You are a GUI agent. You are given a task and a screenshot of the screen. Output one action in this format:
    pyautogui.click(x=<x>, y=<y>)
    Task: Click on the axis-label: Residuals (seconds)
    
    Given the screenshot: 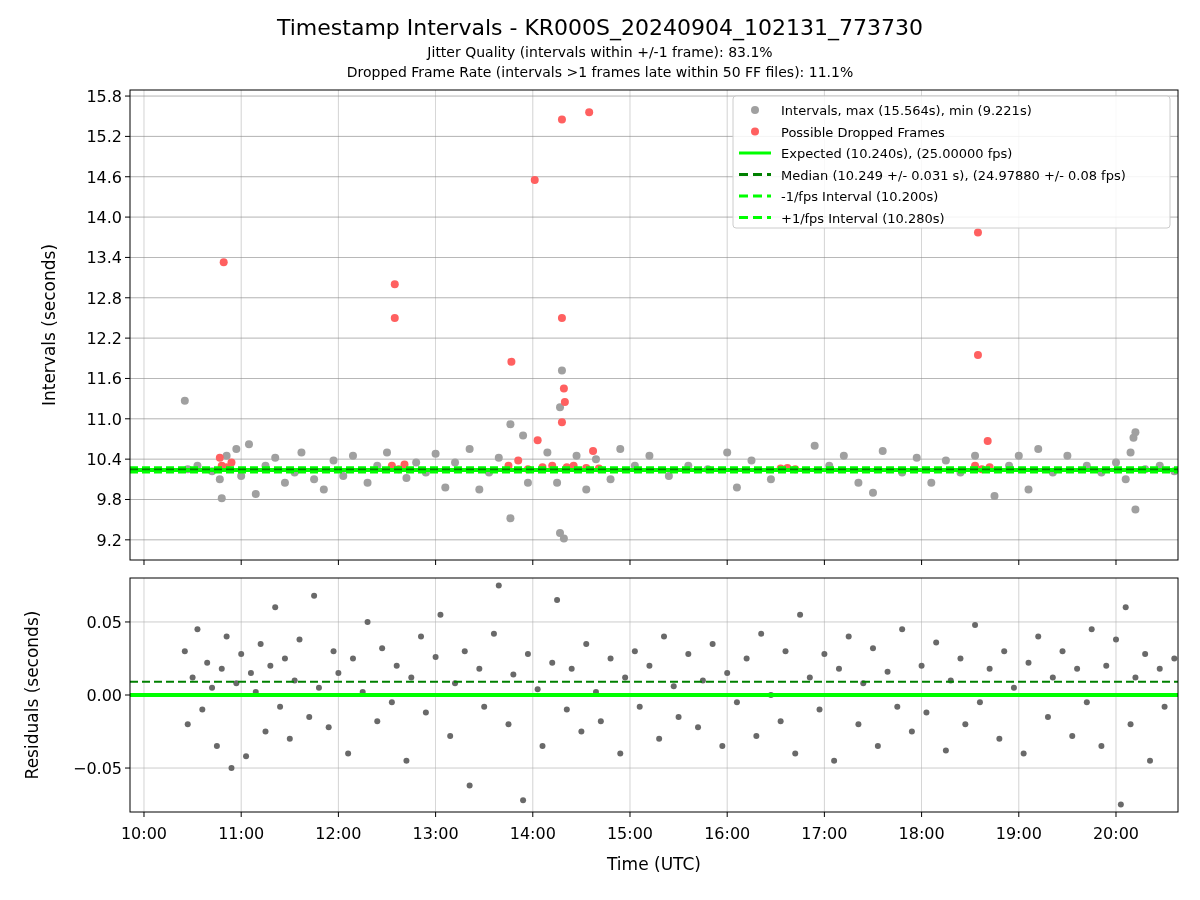 What is the action you would take?
    pyautogui.click(x=32, y=695)
    